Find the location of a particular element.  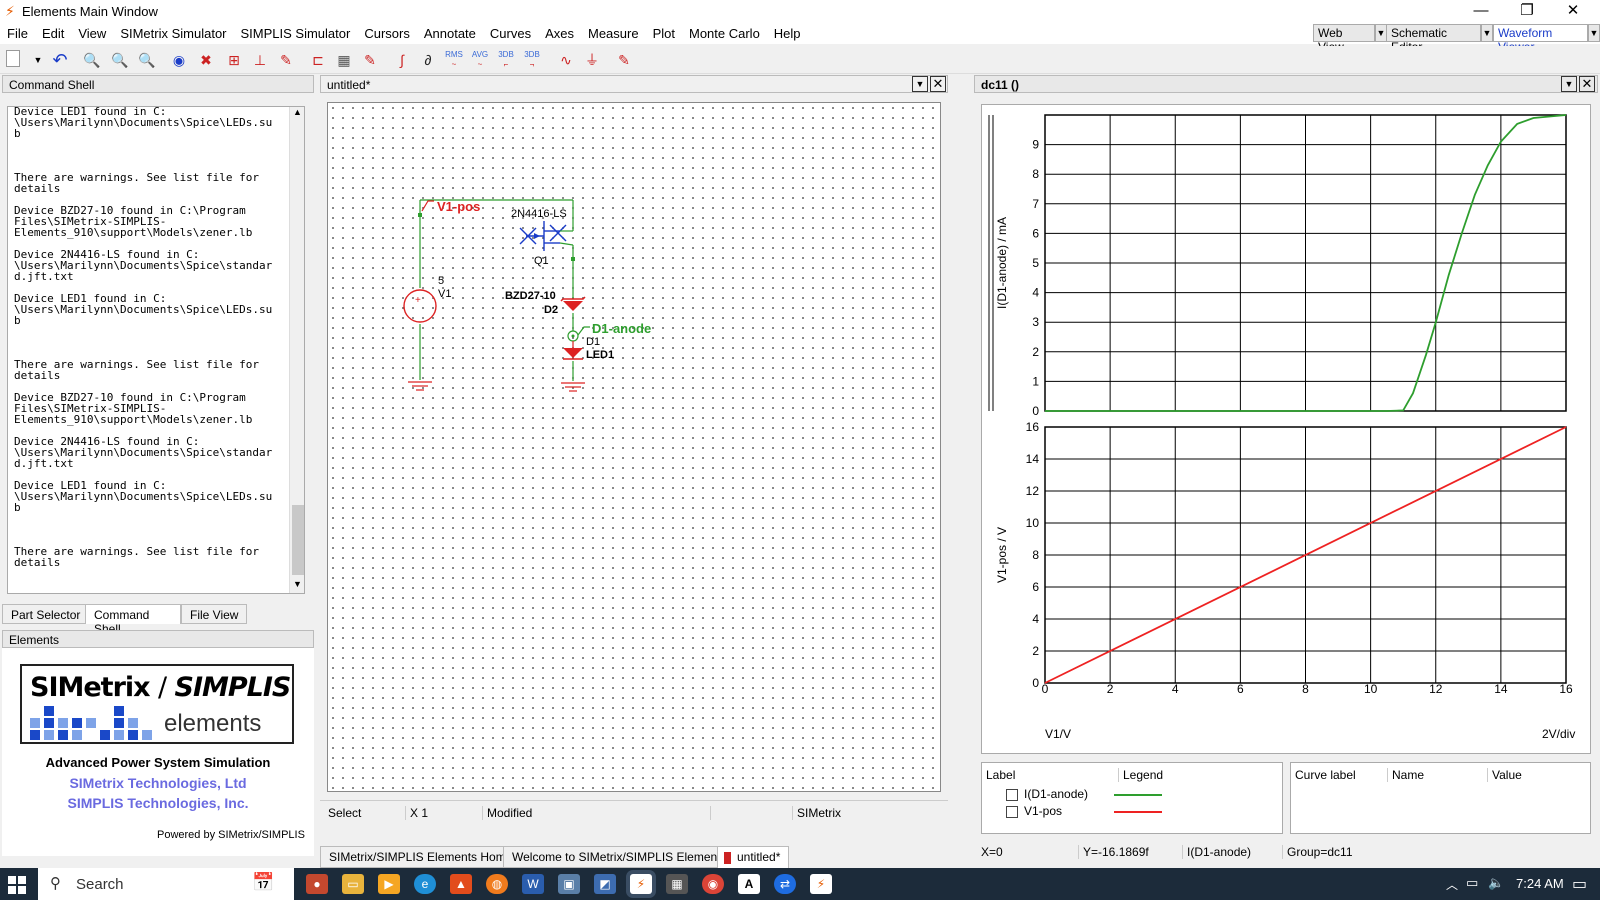

menu-measure: Measure is located at coordinates (613, 32).